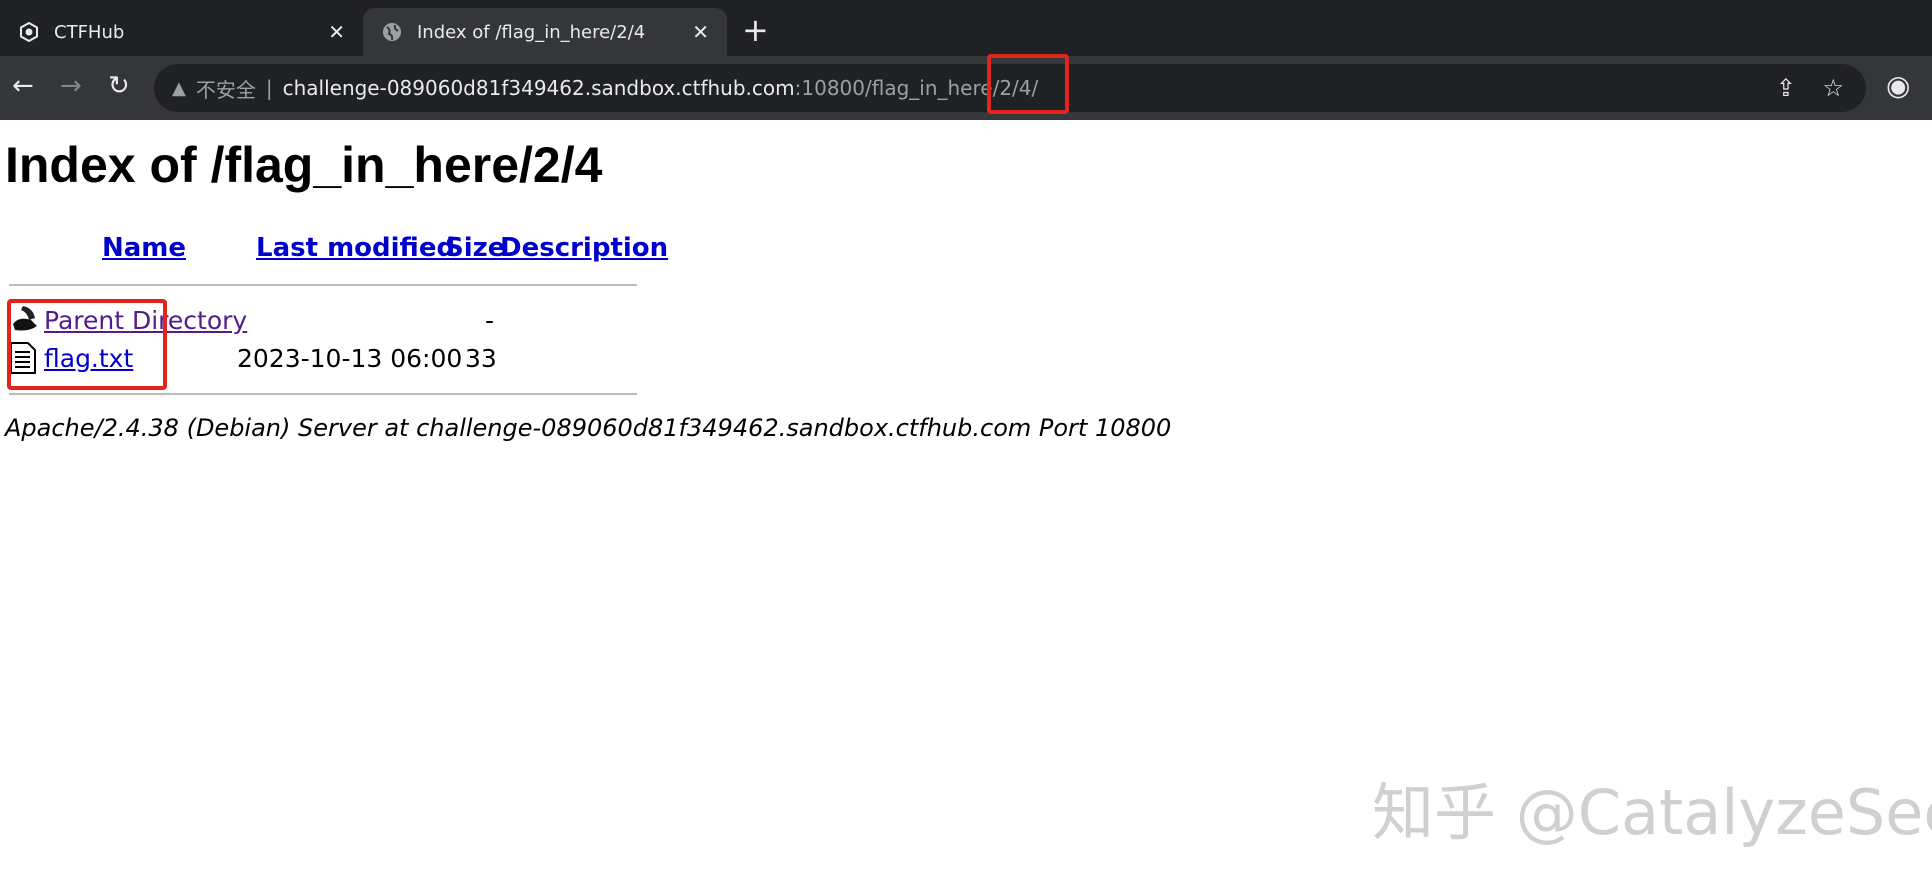  Describe the element at coordinates (1786, 88) in the screenshot. I see `share-icon: ⇪` at that location.